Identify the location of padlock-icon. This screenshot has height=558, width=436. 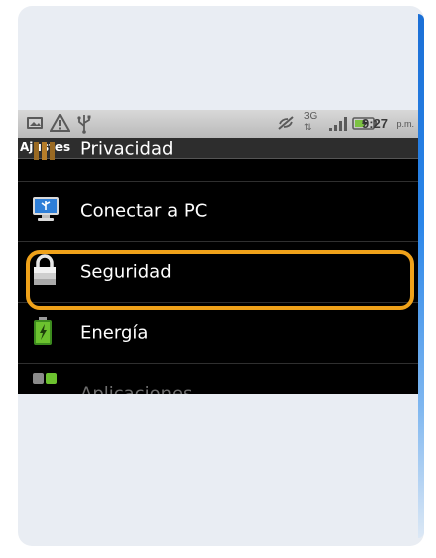
(45, 272).